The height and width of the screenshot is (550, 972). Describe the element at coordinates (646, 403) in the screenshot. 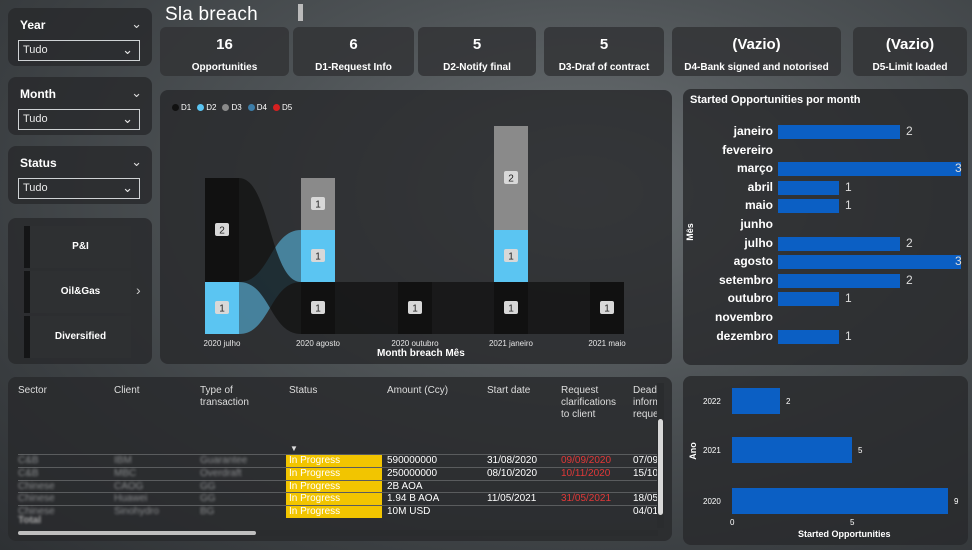

I see `col-header-deadline: Deadl inform reque` at that location.